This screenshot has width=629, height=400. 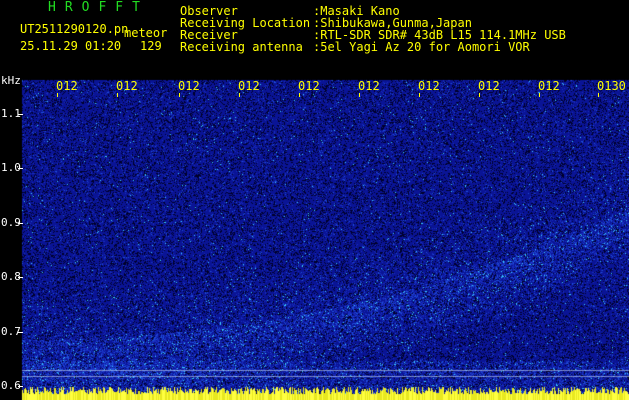 I want to click on freq-unit-label: kHz, so click(x=11, y=80).